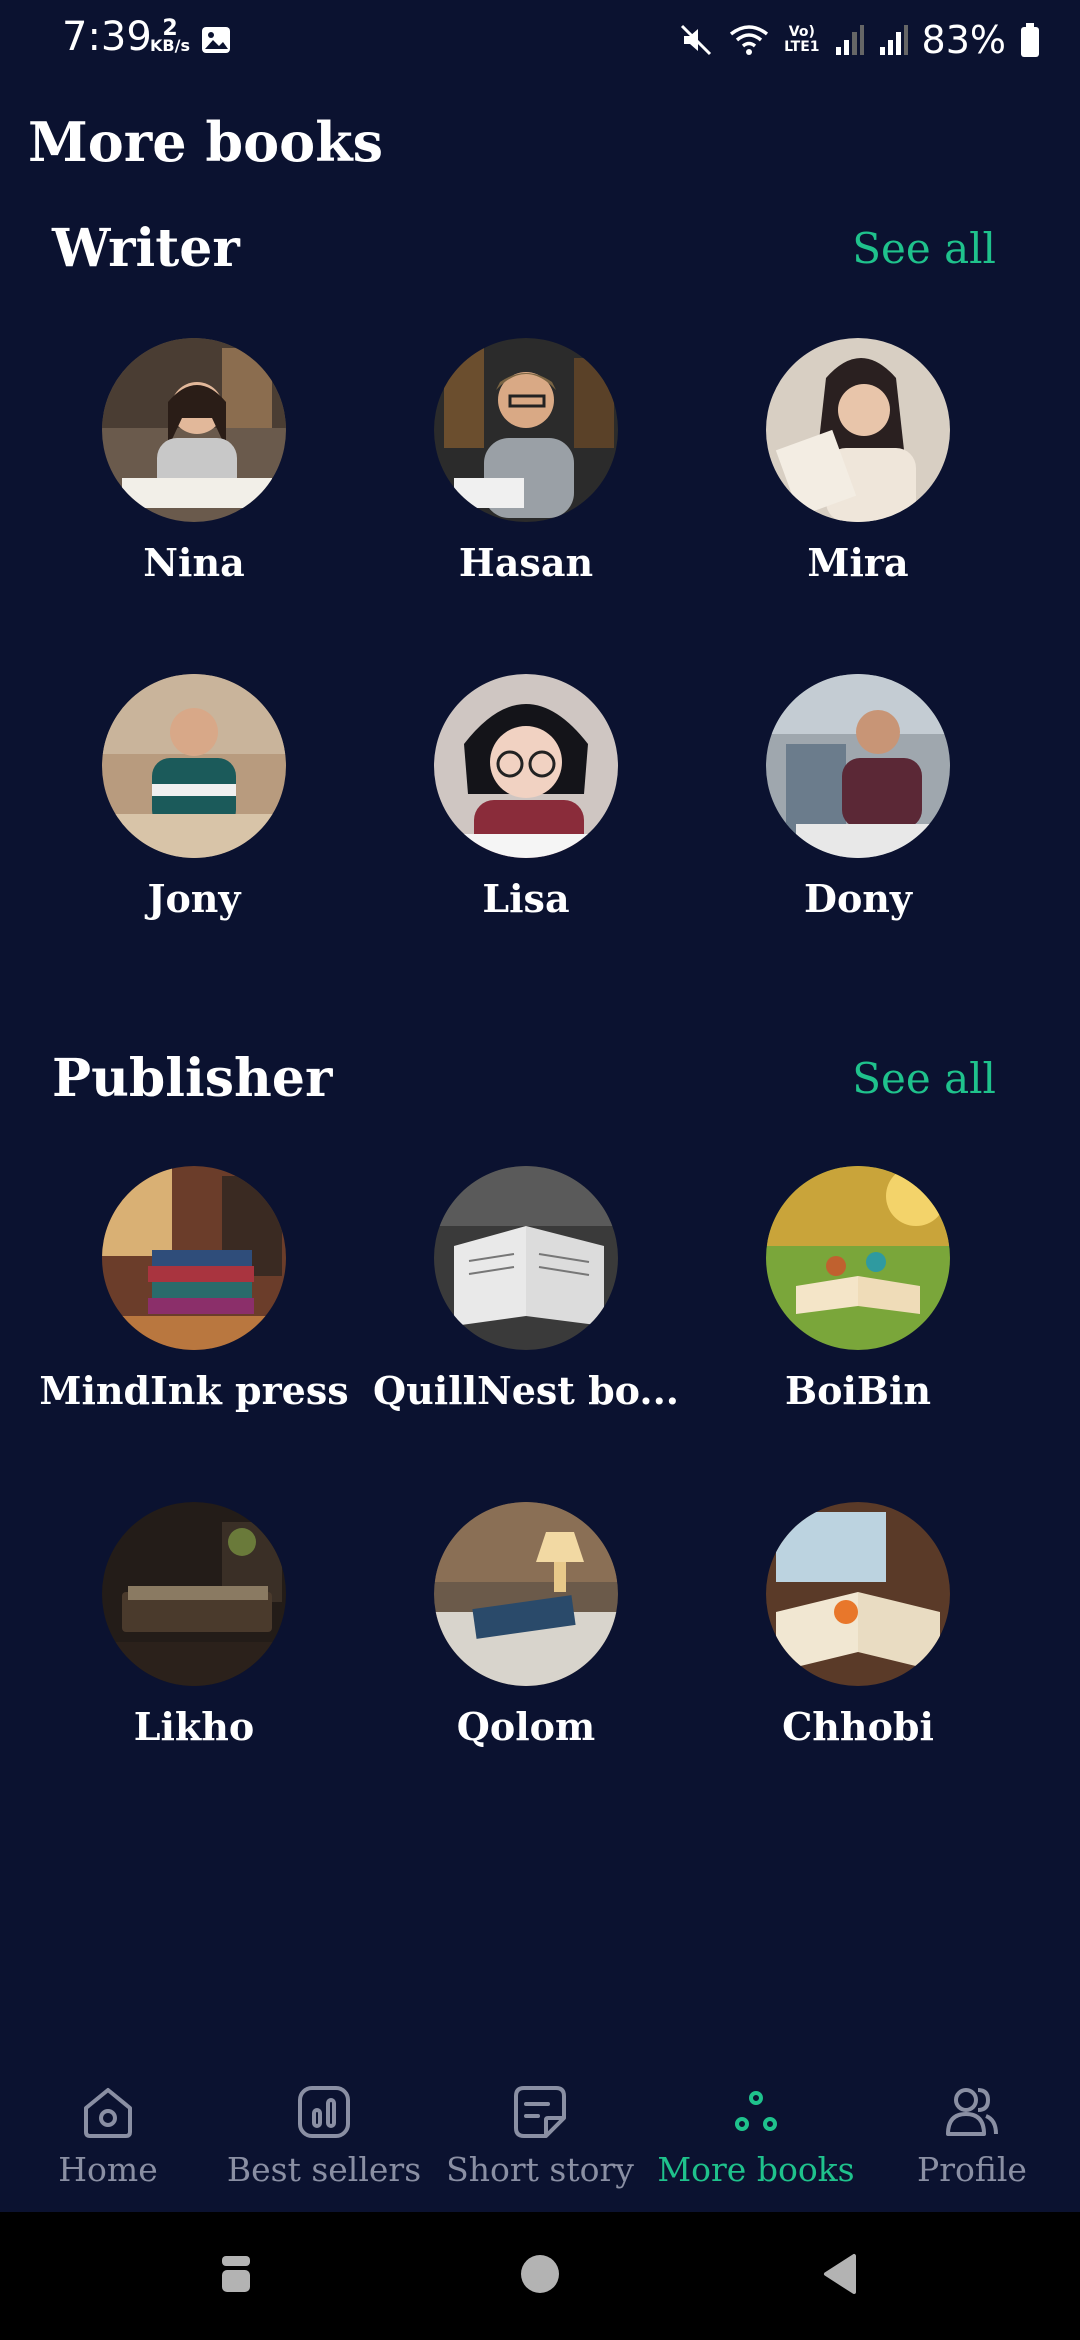 The width and height of the screenshot is (1080, 2340). What do you see at coordinates (540, 2169) in the screenshot?
I see `nav-label: Short story` at bounding box center [540, 2169].